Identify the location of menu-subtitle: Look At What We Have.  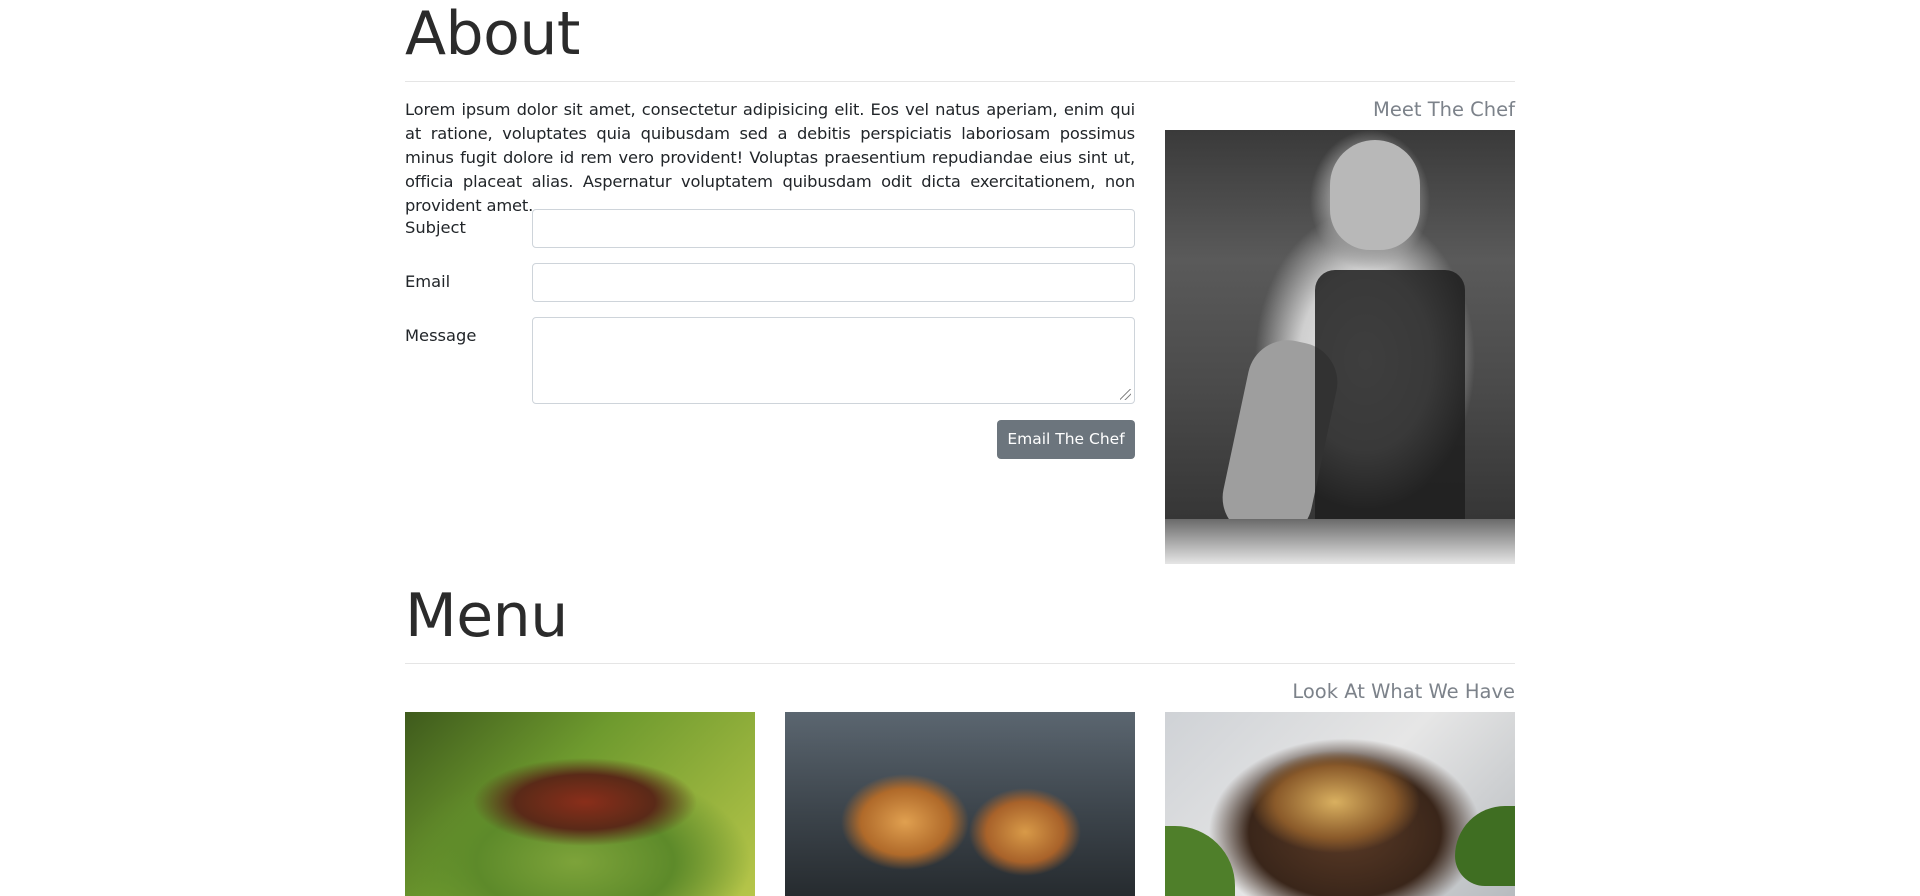
(1403, 691).